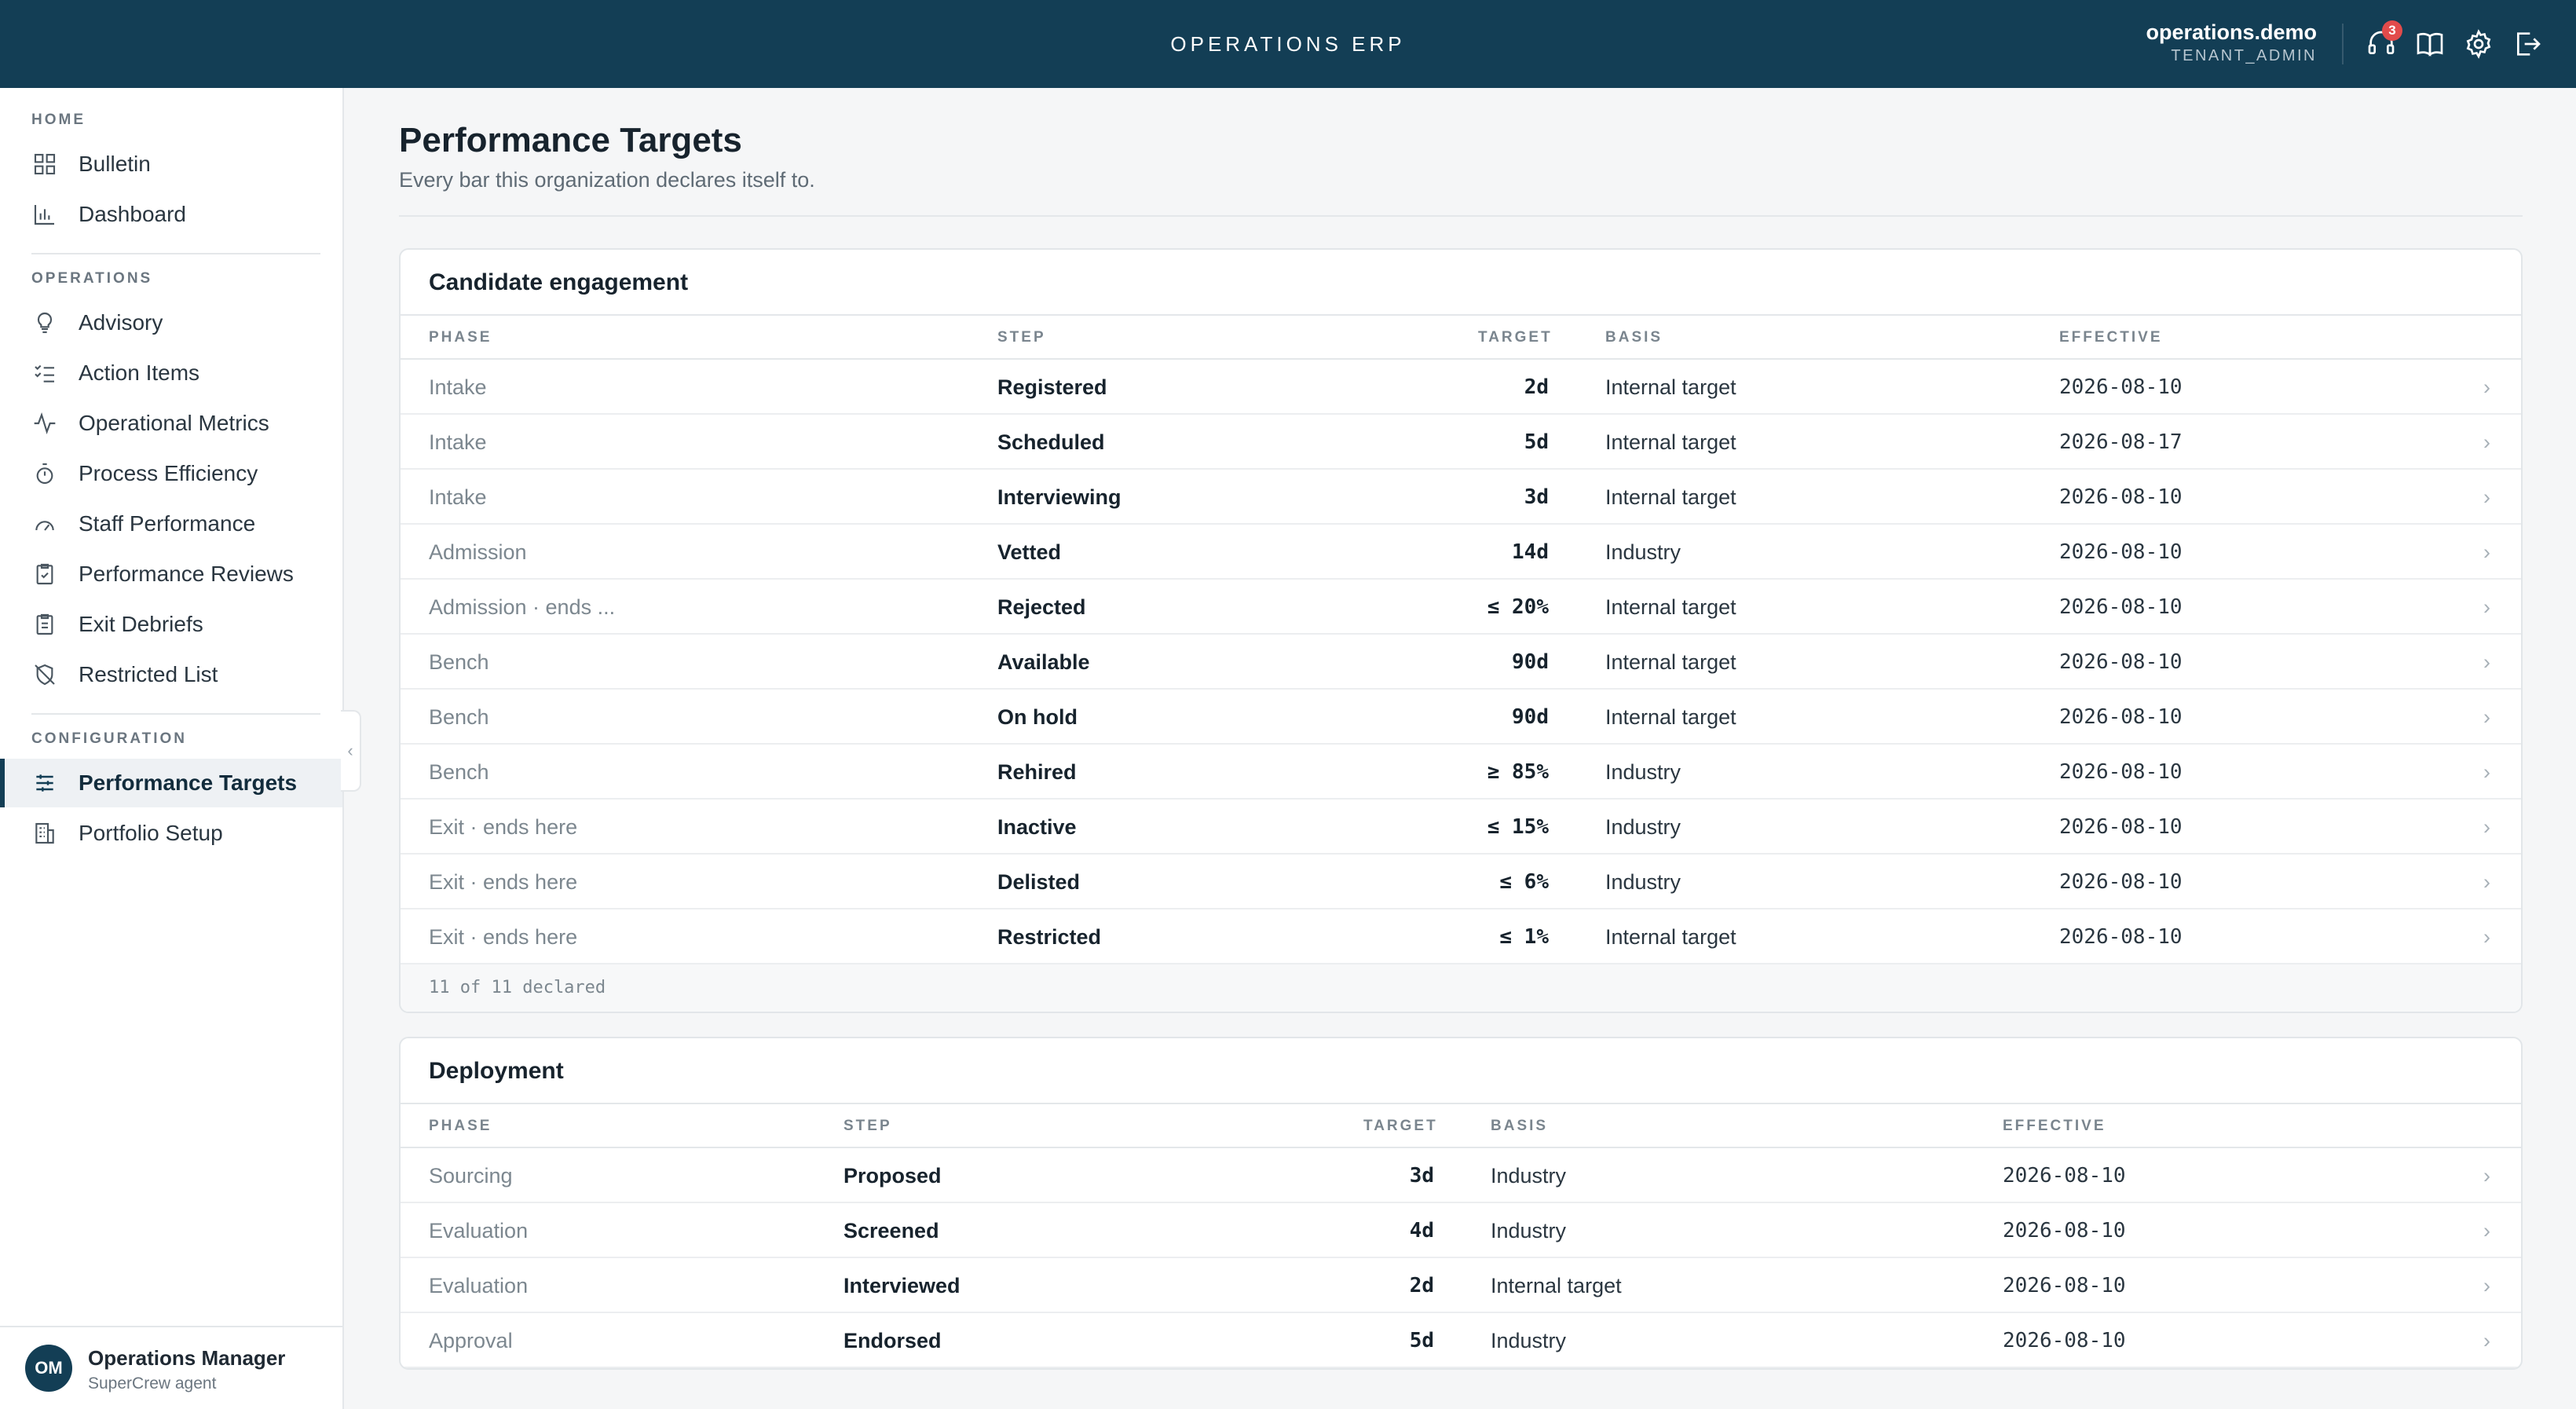 Image resolution: width=2576 pixels, height=1409 pixels. Describe the element at coordinates (868, 1126) in the screenshot. I see `col-step: STEP` at that location.